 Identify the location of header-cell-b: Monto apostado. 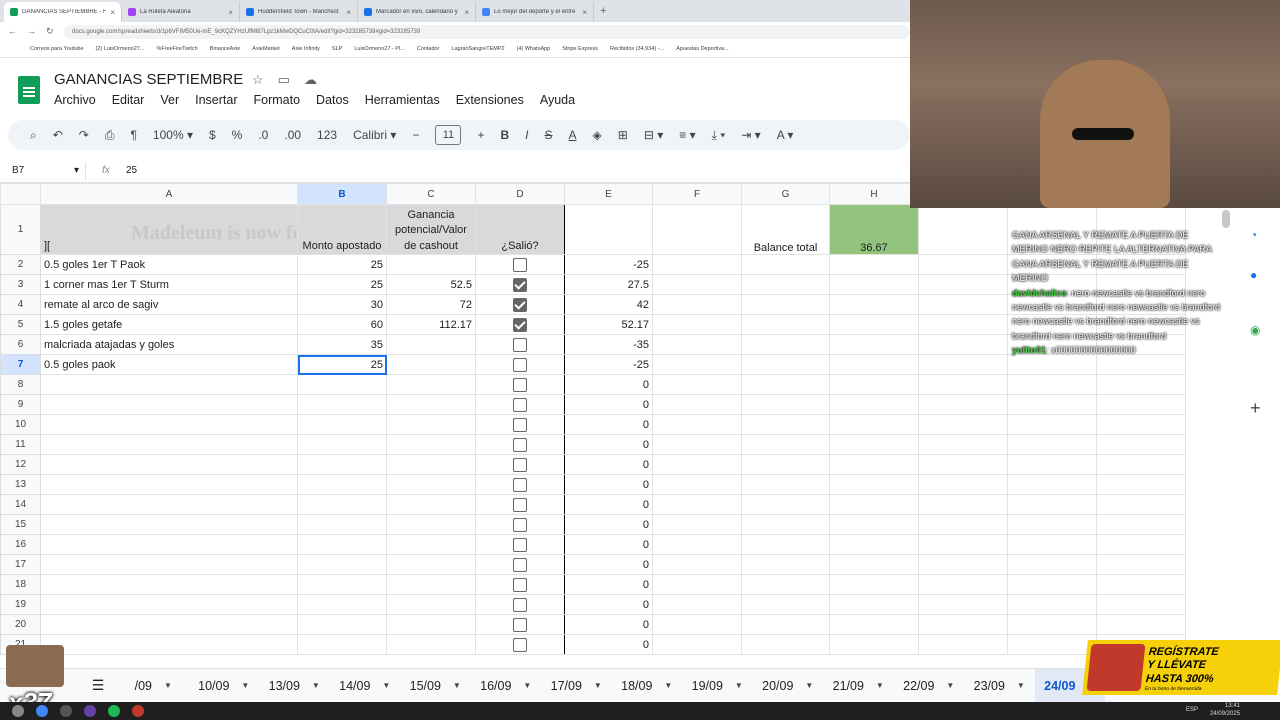
(342, 229).